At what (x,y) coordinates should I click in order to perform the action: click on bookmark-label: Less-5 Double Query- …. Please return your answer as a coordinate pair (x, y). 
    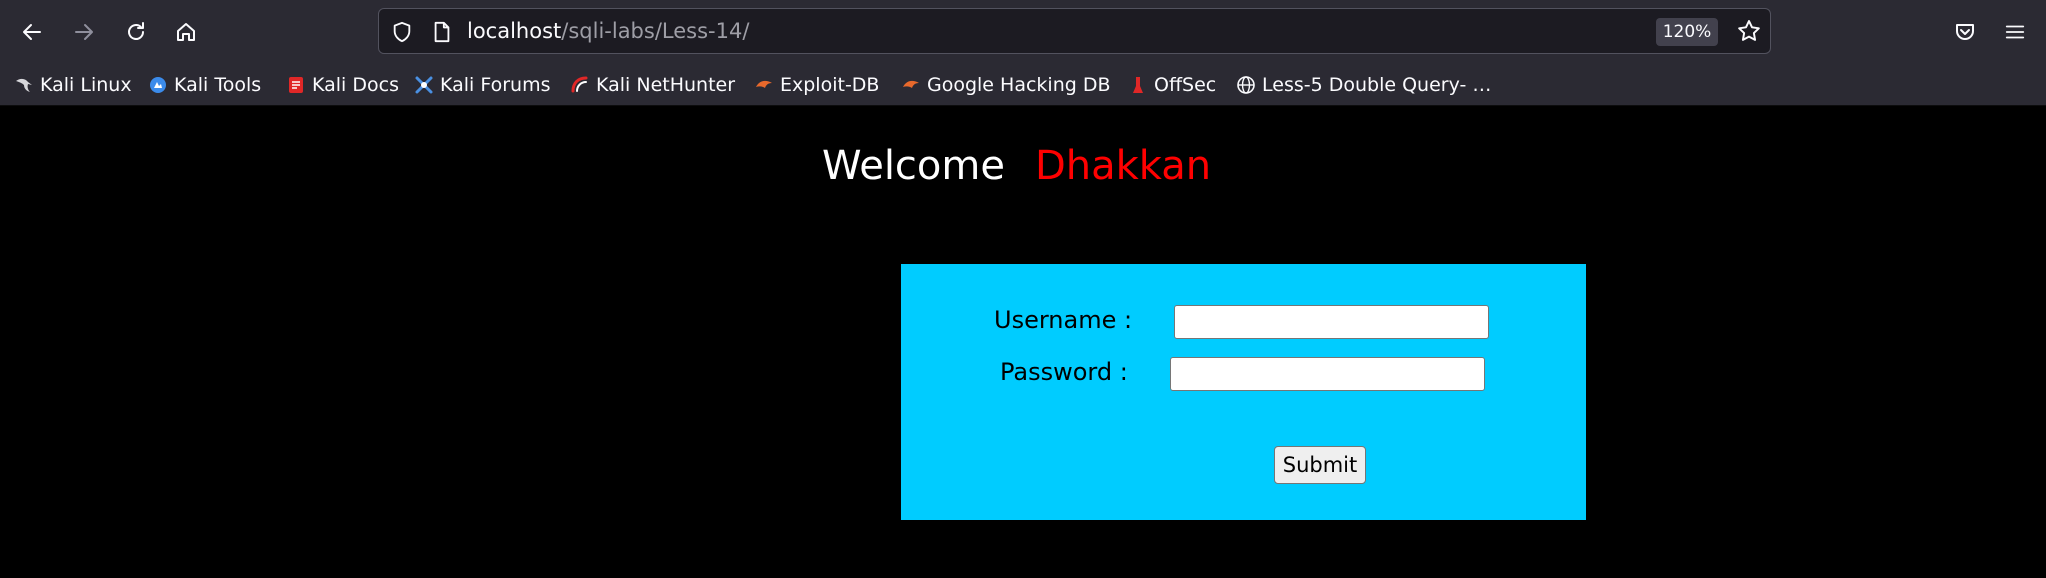
    Looking at the image, I should click on (1377, 85).